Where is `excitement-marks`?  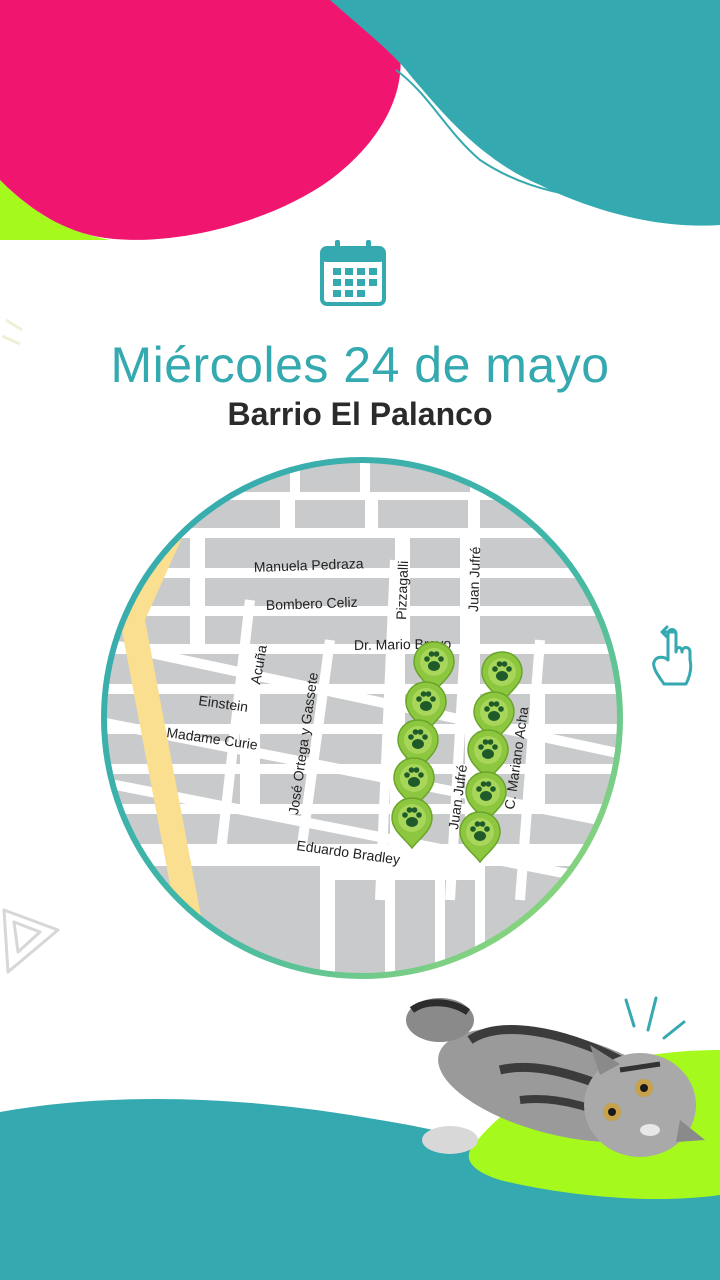
excitement-marks is located at coordinates (655, 1018).